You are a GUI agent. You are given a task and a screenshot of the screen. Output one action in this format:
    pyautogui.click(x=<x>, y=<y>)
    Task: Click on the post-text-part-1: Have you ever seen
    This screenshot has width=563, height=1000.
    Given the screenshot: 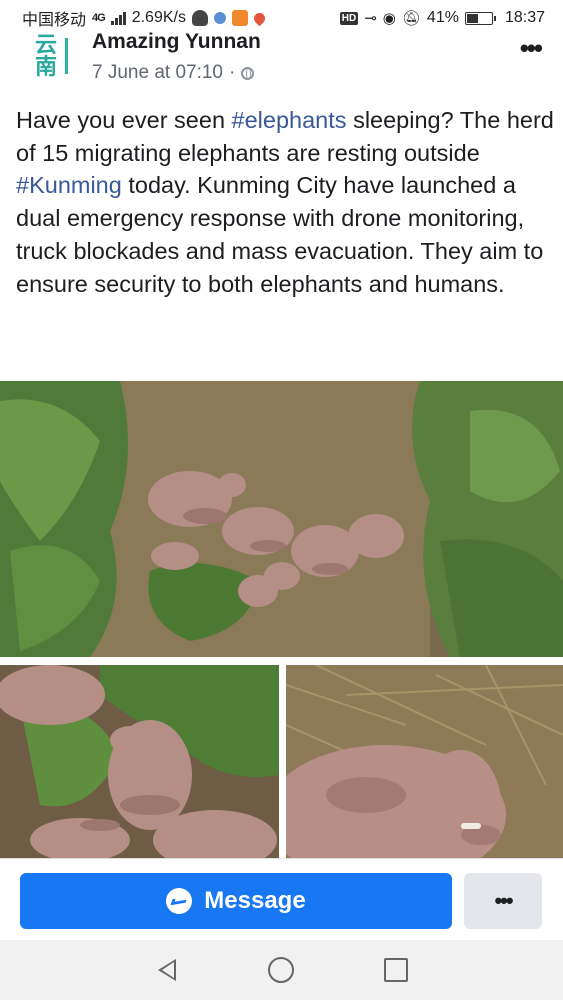 What is the action you would take?
    pyautogui.click(x=124, y=120)
    